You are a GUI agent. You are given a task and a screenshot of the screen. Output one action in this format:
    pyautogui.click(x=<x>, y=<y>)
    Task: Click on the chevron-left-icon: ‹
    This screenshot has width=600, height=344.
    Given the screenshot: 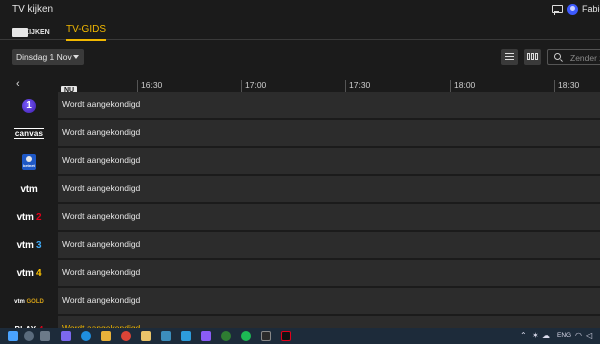 What is the action you would take?
    pyautogui.click(x=18, y=84)
    